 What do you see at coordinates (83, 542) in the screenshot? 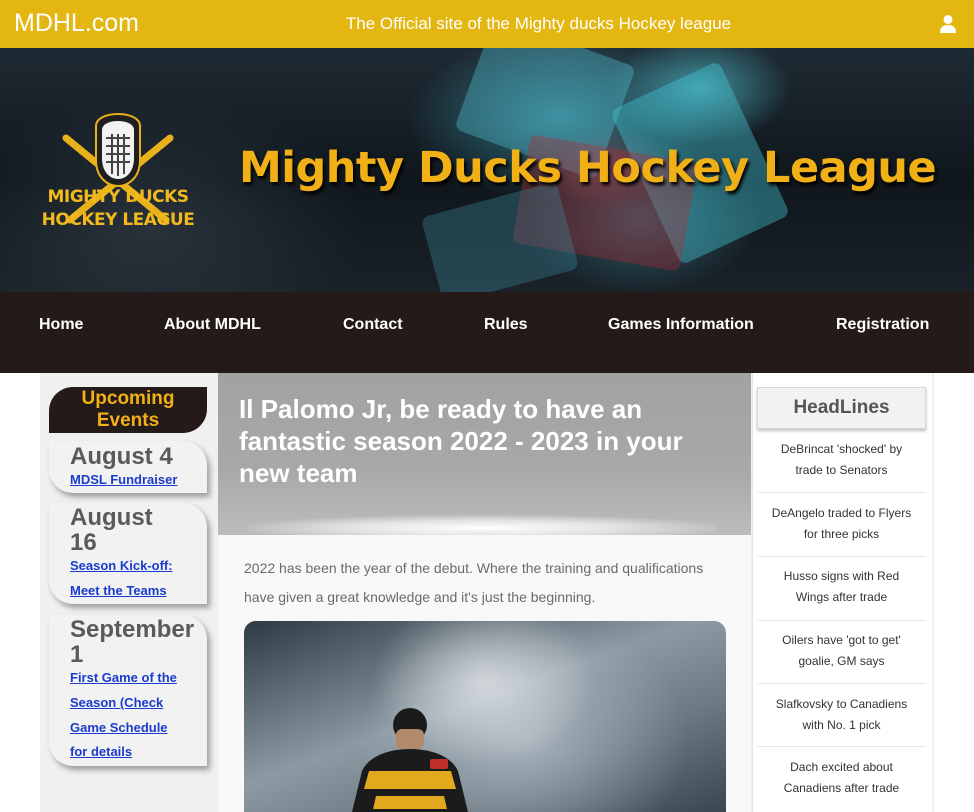
I see `event-date-line-2: 16` at bounding box center [83, 542].